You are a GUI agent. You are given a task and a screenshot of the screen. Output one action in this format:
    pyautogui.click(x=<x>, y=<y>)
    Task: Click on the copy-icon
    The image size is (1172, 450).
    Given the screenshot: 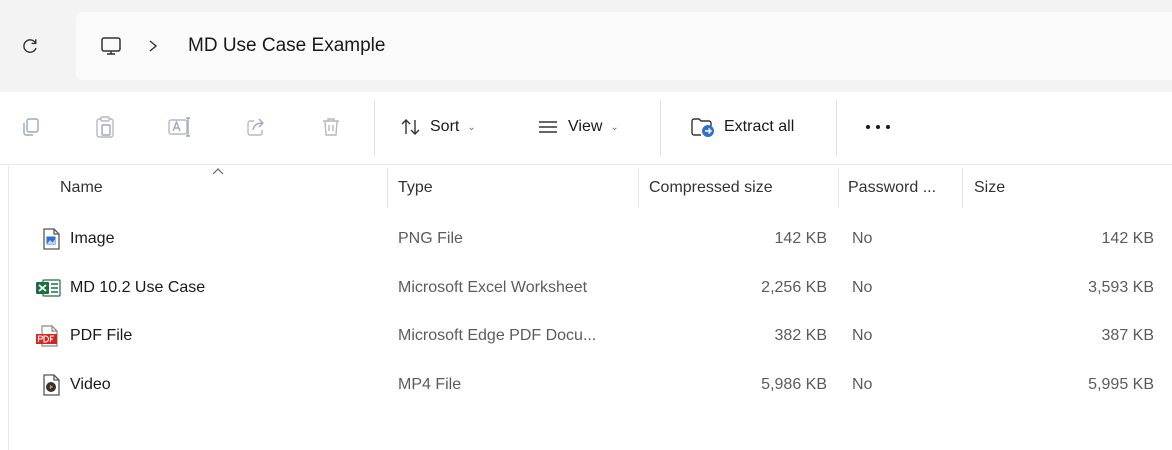 What is the action you would take?
    pyautogui.click(x=31, y=127)
    